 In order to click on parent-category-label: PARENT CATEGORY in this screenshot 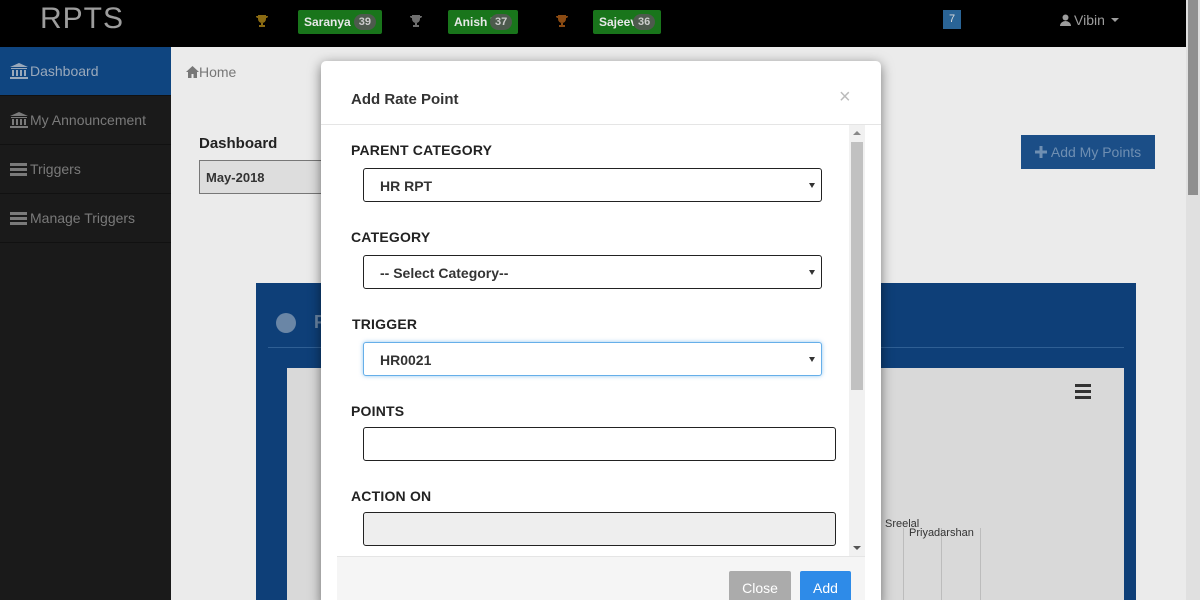, I will do `click(422, 150)`.